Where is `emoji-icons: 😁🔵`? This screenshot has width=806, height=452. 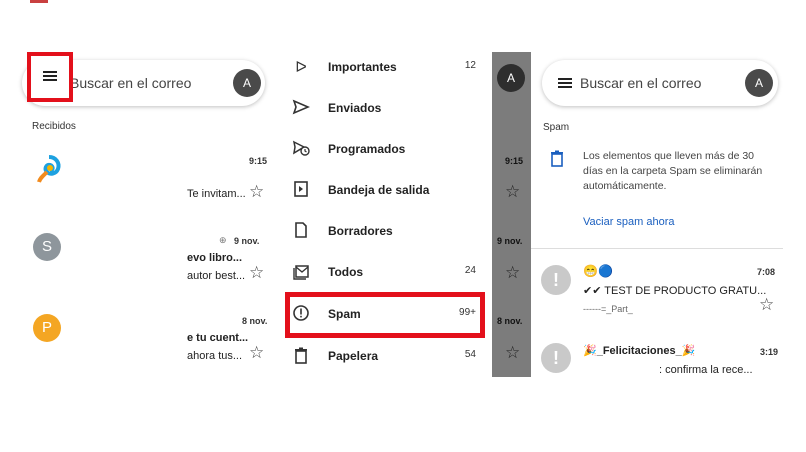 emoji-icons: 😁🔵 is located at coordinates (598, 271).